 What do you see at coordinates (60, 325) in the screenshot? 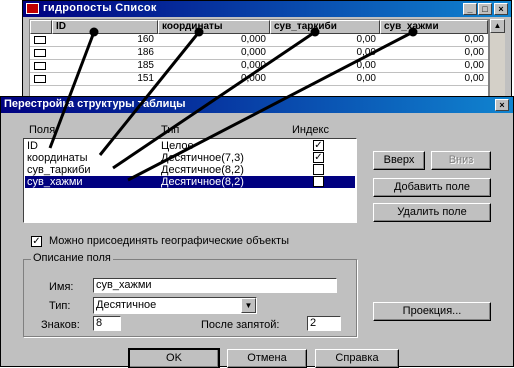
I see `digits-label: Знаков:` at bounding box center [60, 325].